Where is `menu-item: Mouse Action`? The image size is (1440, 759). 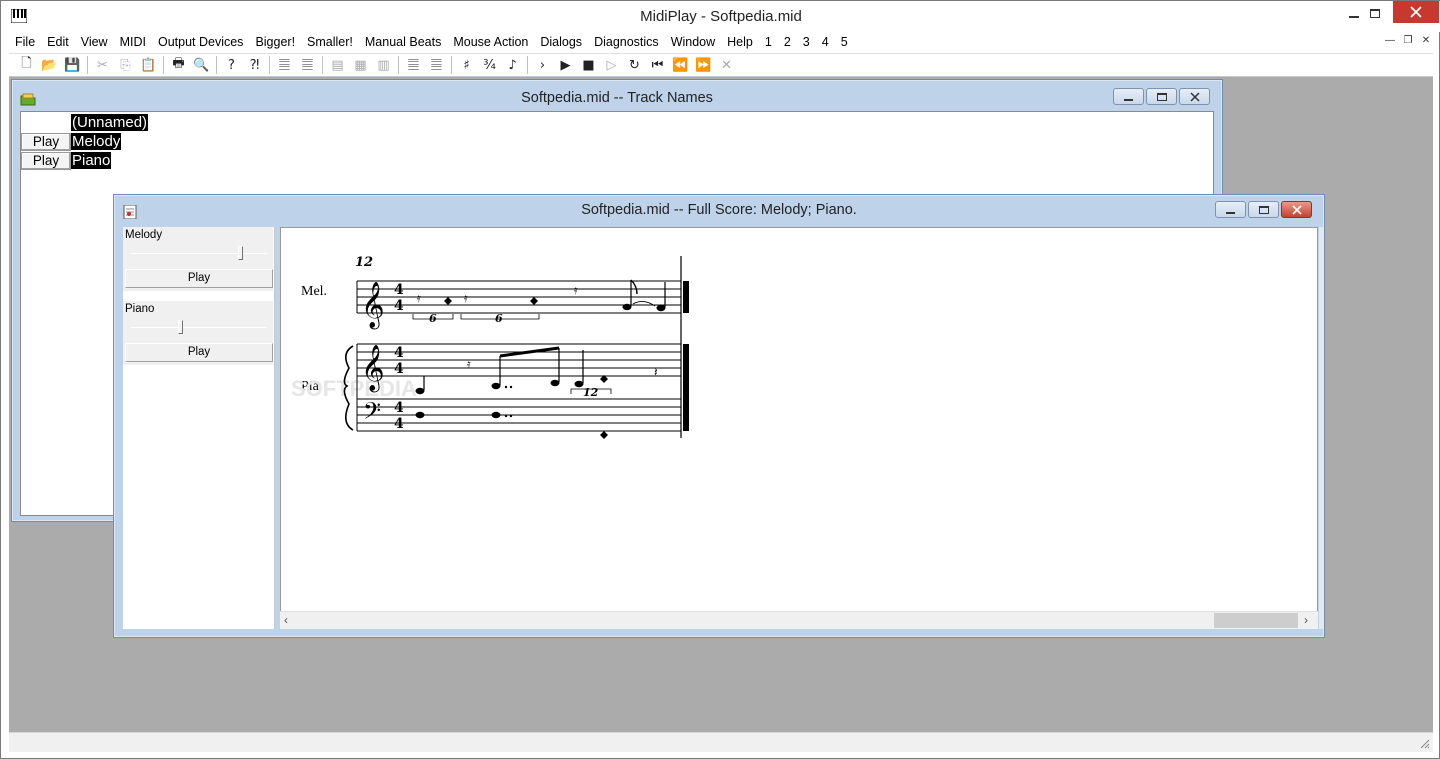 menu-item: Mouse Action is located at coordinates (490, 42).